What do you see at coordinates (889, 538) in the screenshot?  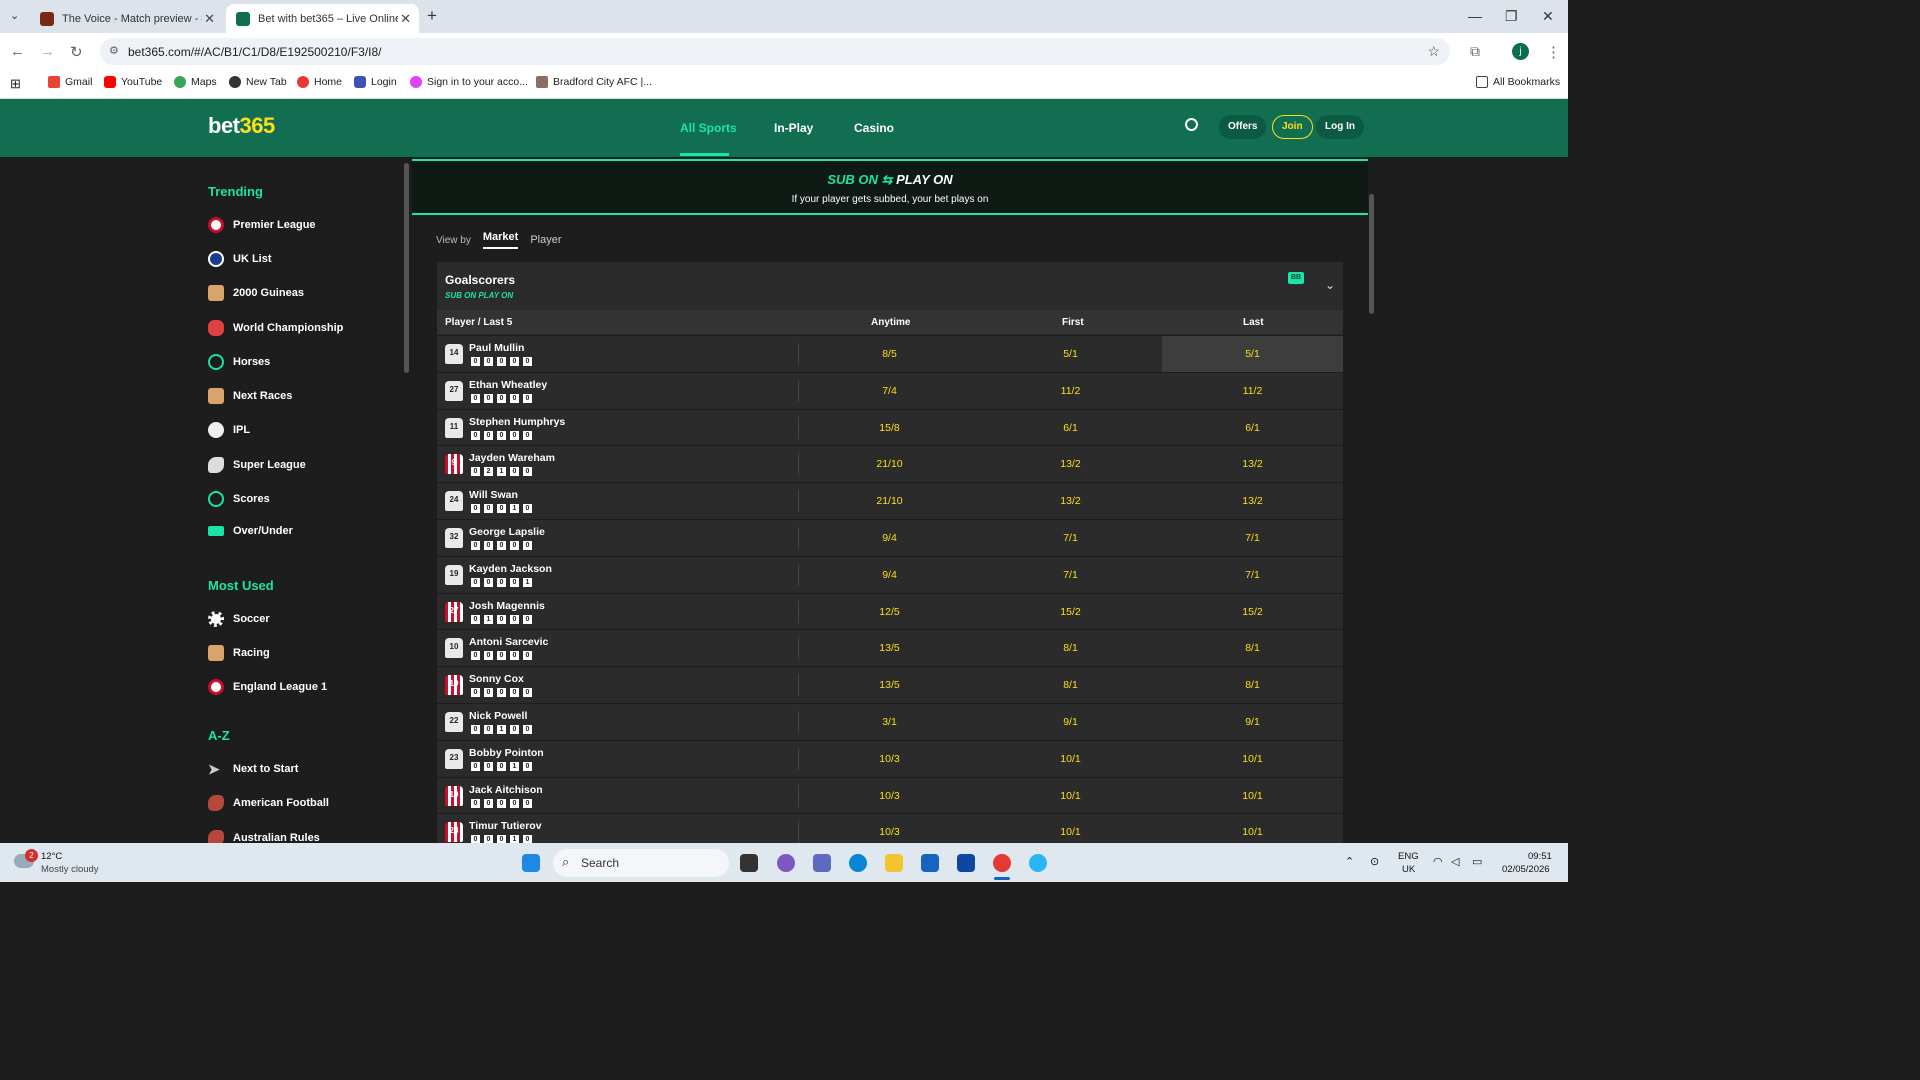 I see `odds-anytime: 9/4` at bounding box center [889, 538].